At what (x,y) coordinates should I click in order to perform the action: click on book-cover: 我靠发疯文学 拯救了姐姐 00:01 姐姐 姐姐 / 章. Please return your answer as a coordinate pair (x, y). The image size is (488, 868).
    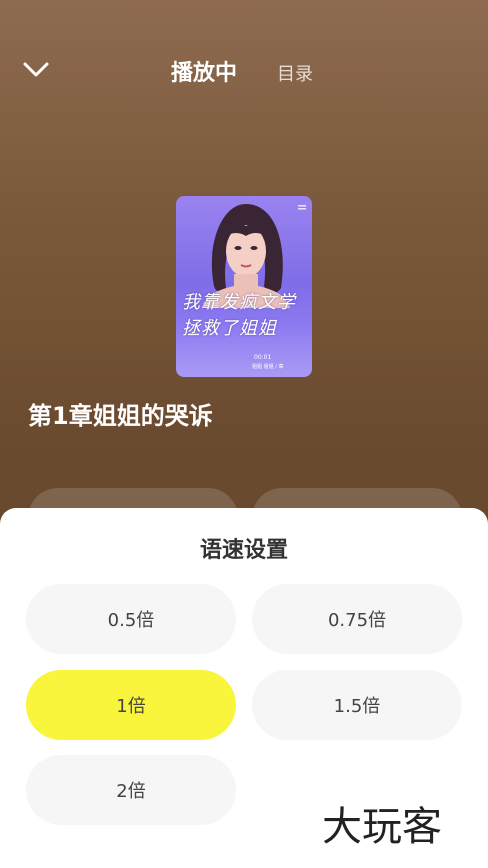
    Looking at the image, I should click on (244, 286).